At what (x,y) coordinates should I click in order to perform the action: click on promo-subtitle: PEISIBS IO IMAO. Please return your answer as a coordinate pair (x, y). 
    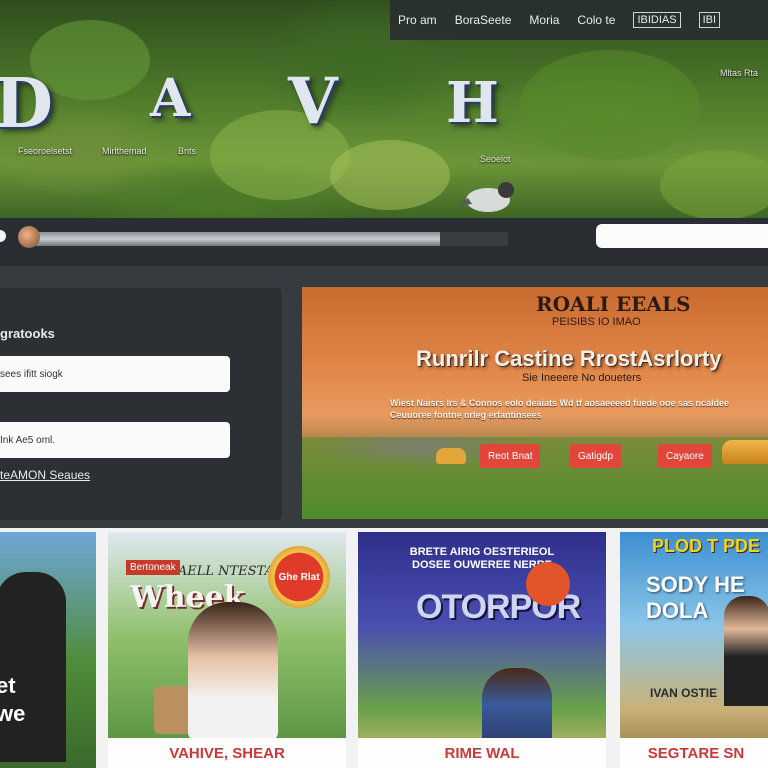
    Looking at the image, I should click on (596, 322).